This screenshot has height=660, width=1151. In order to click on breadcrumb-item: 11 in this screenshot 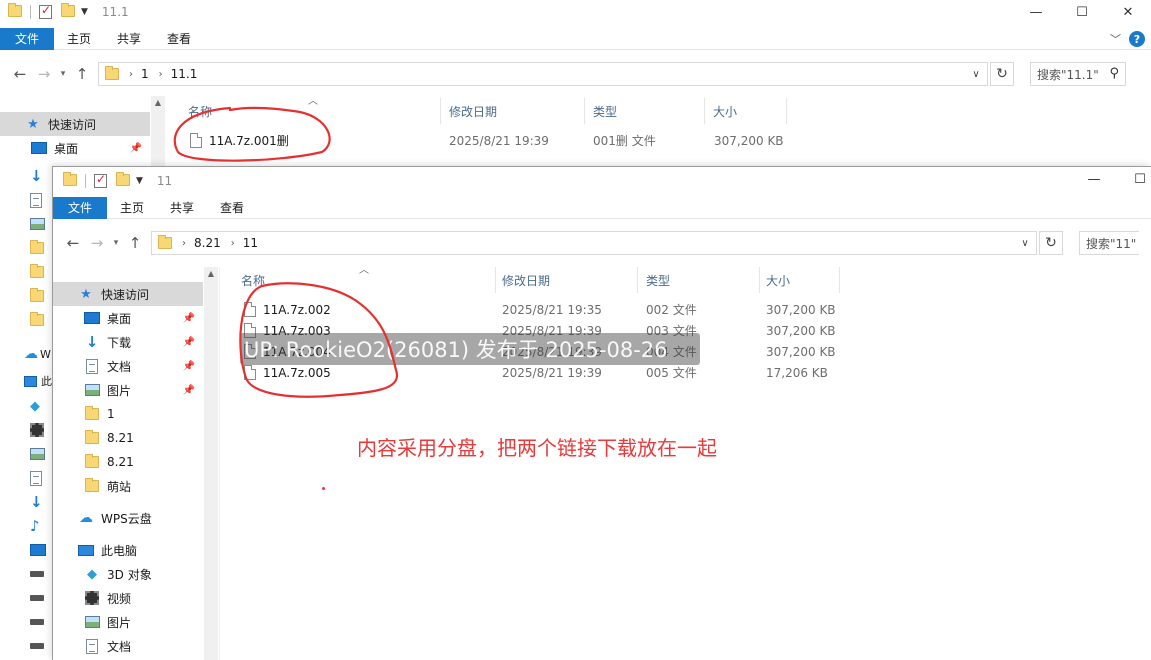, I will do `click(250, 243)`.